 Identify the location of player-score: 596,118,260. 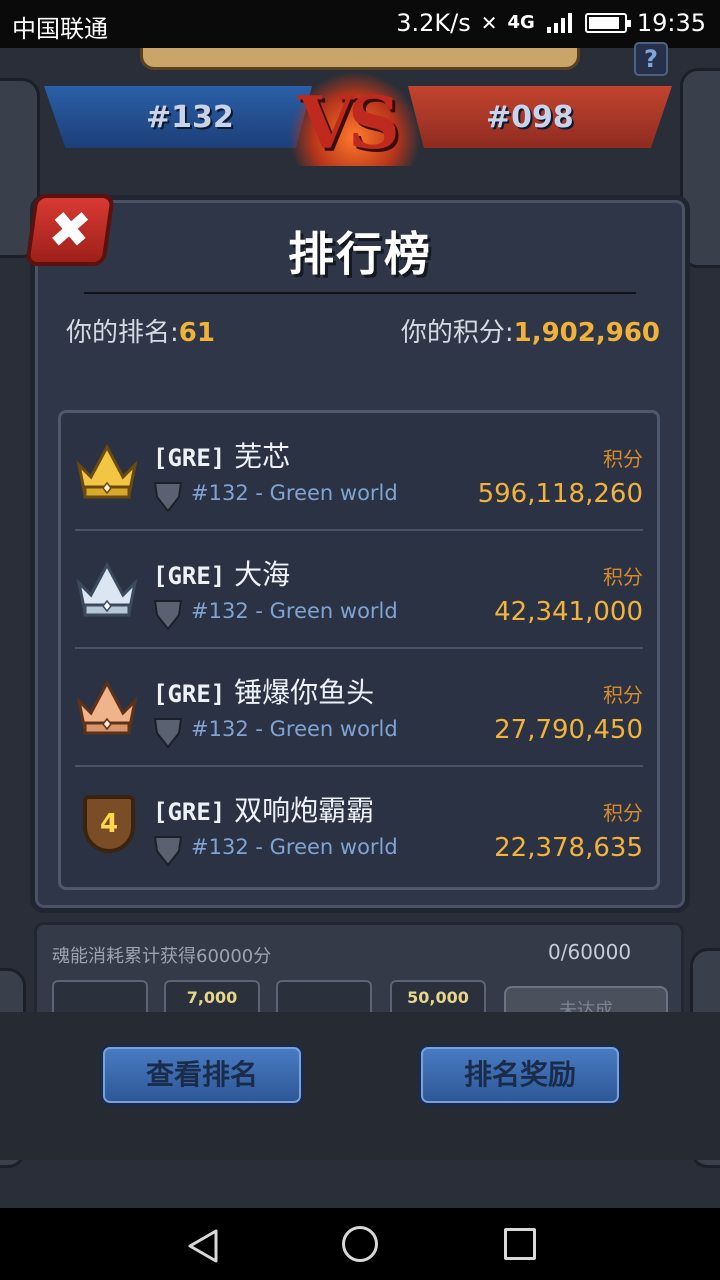
(560, 494).